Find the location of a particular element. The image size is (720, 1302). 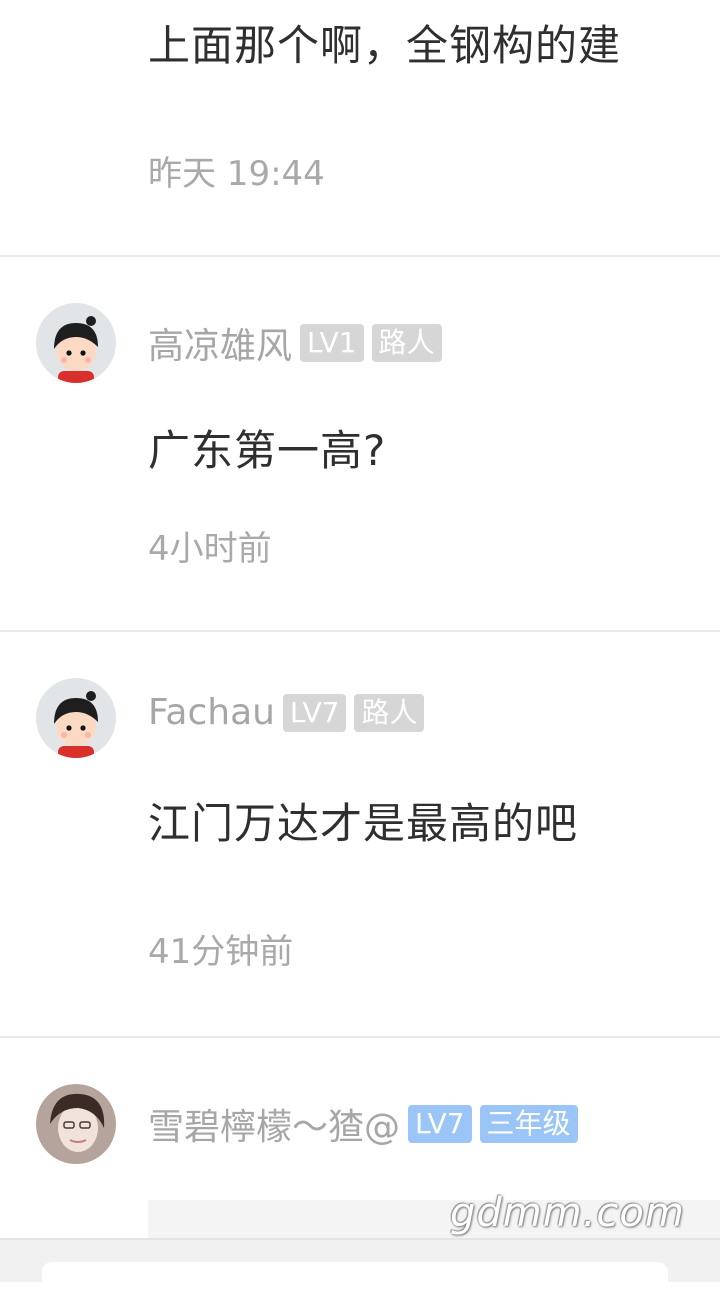

reply-input is located at coordinates (355, 1282).